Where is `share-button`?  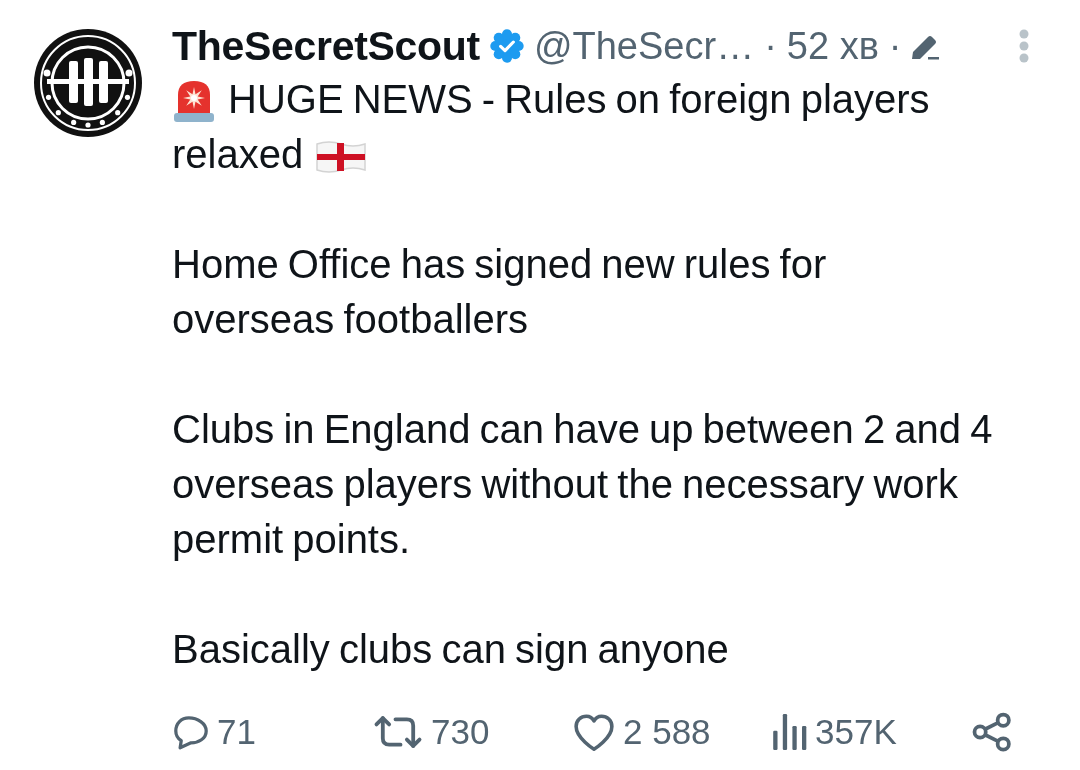
share-button is located at coordinates (992, 732).